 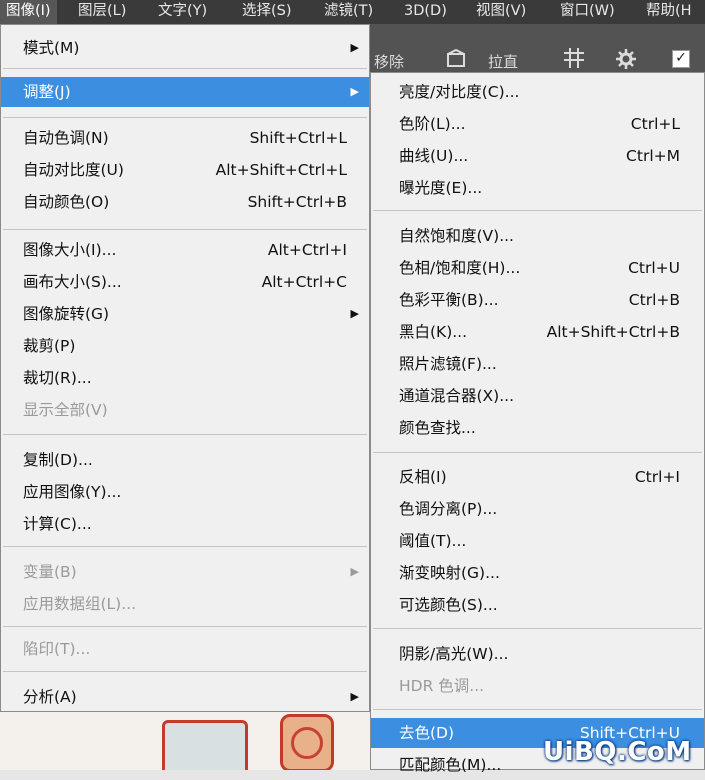 What do you see at coordinates (532, 50) in the screenshot?
I see `option-bar` at bounding box center [532, 50].